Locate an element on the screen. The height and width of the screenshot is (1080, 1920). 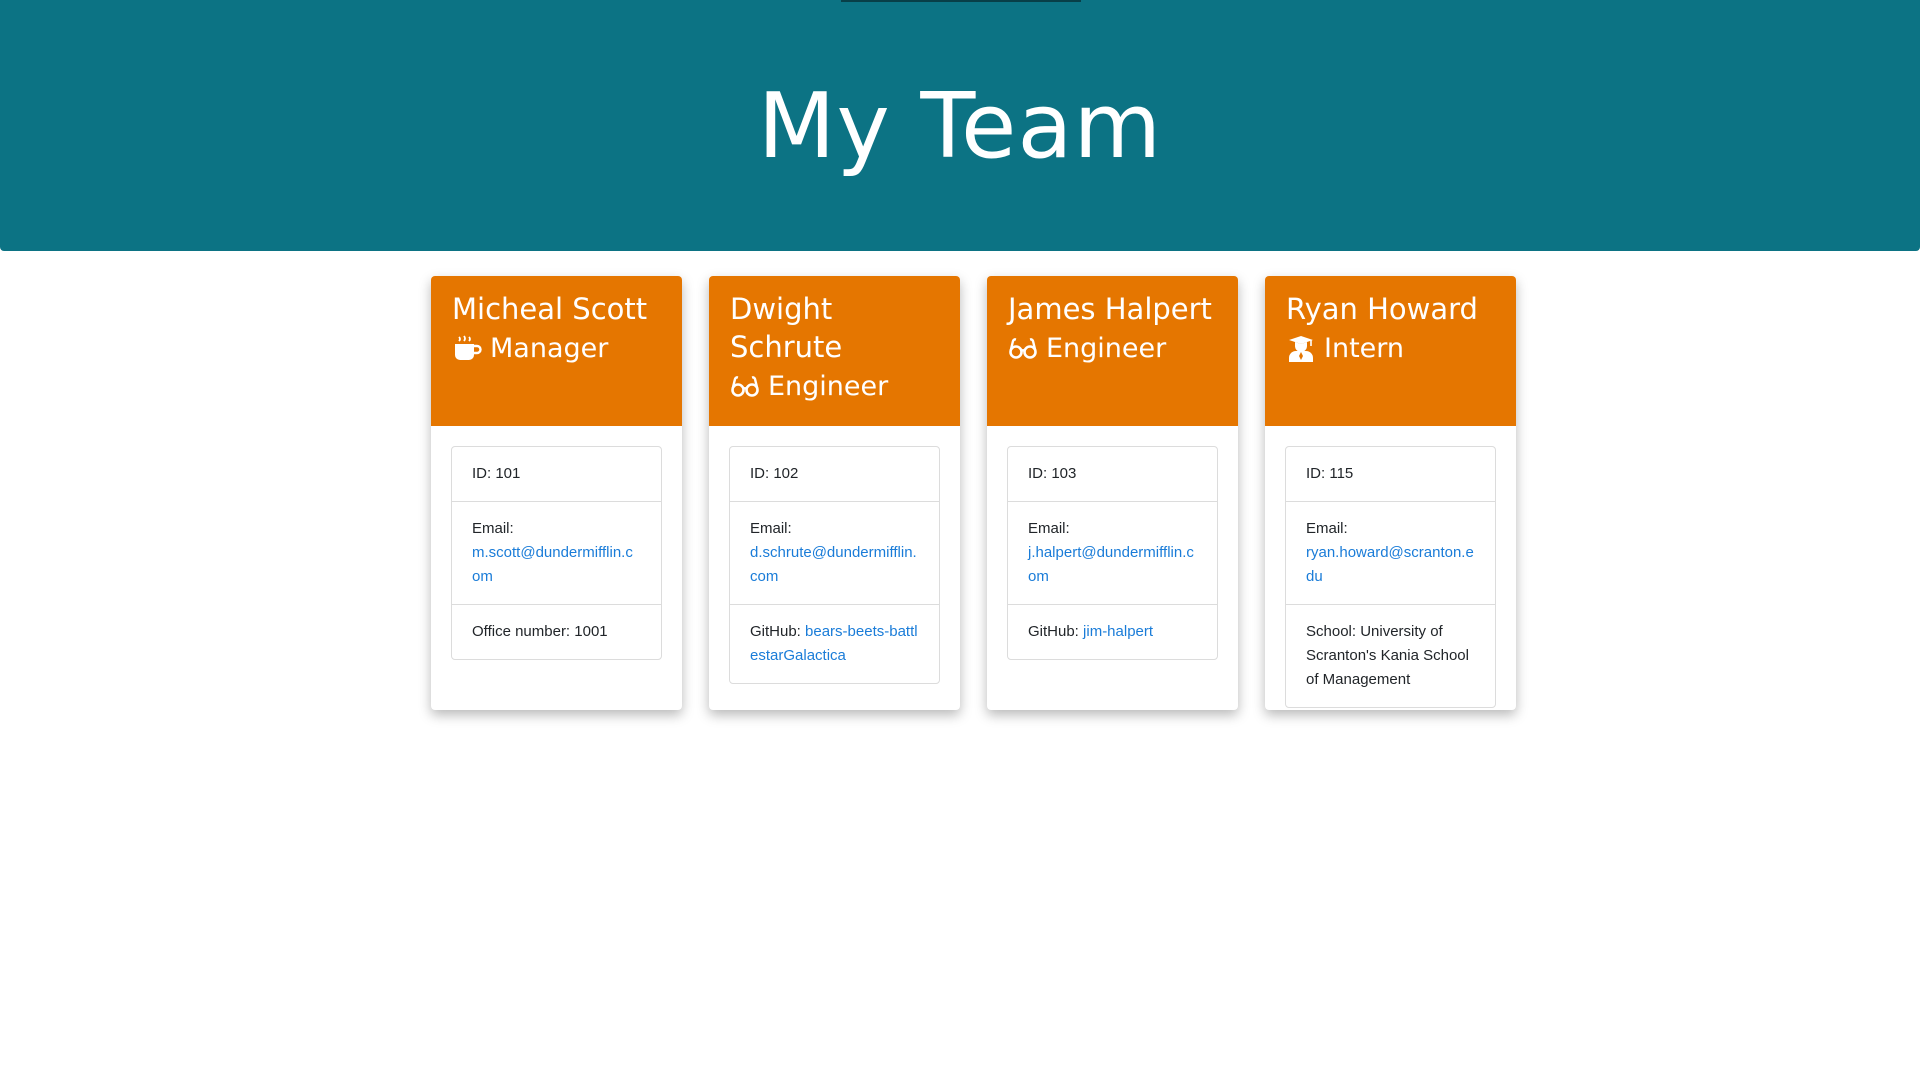
employee-role: Intern is located at coordinates (1393, 349).